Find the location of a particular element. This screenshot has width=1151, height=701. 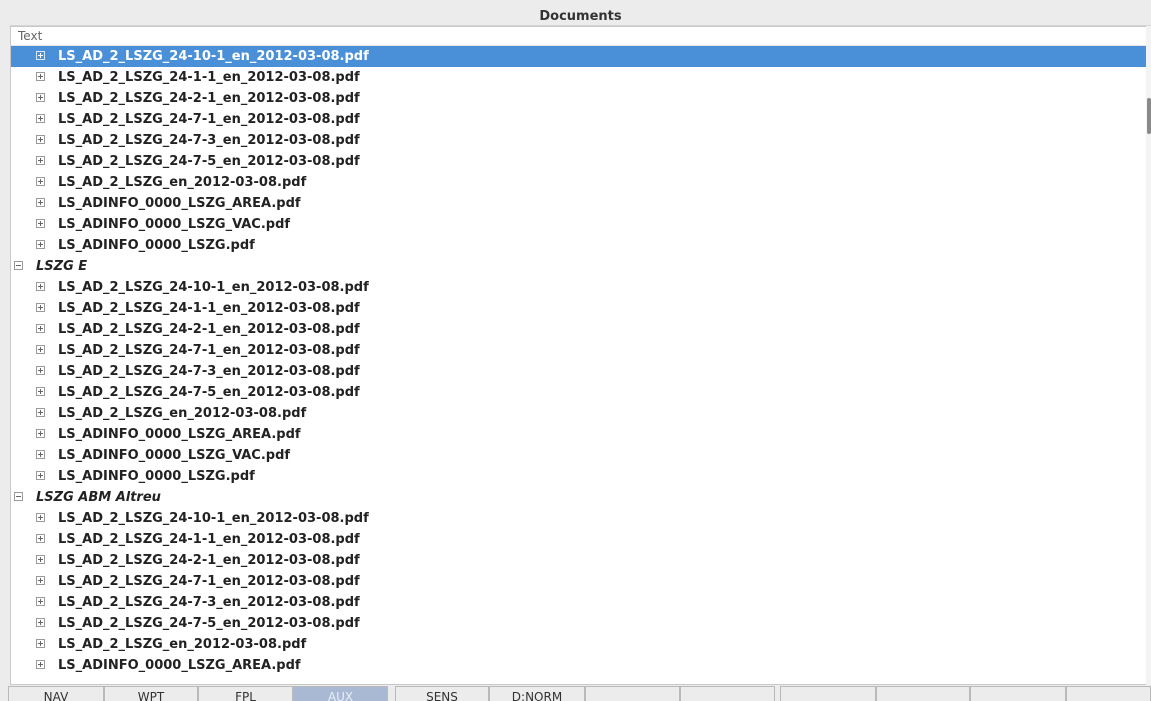

tab-sens: SENS is located at coordinates (442, 693).